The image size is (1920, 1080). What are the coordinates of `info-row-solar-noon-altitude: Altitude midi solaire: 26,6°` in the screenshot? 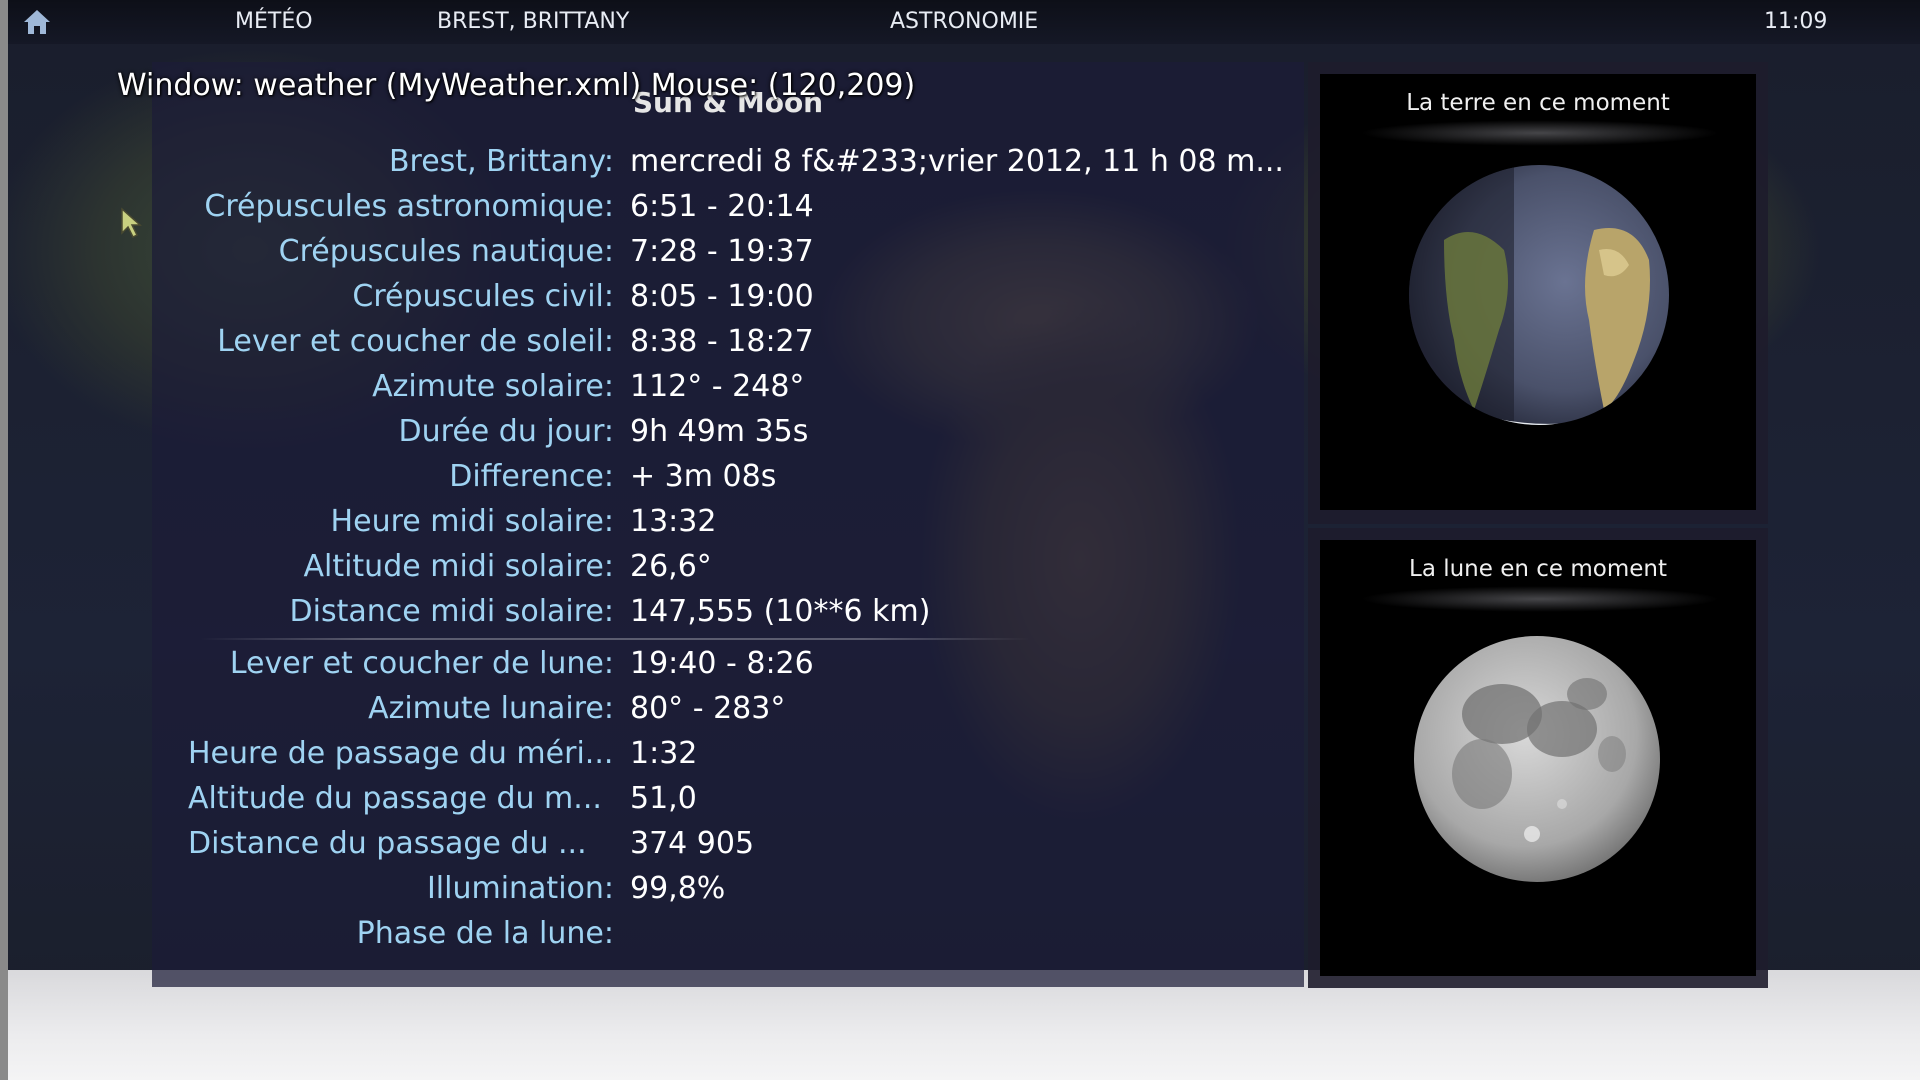 It's located at (727, 571).